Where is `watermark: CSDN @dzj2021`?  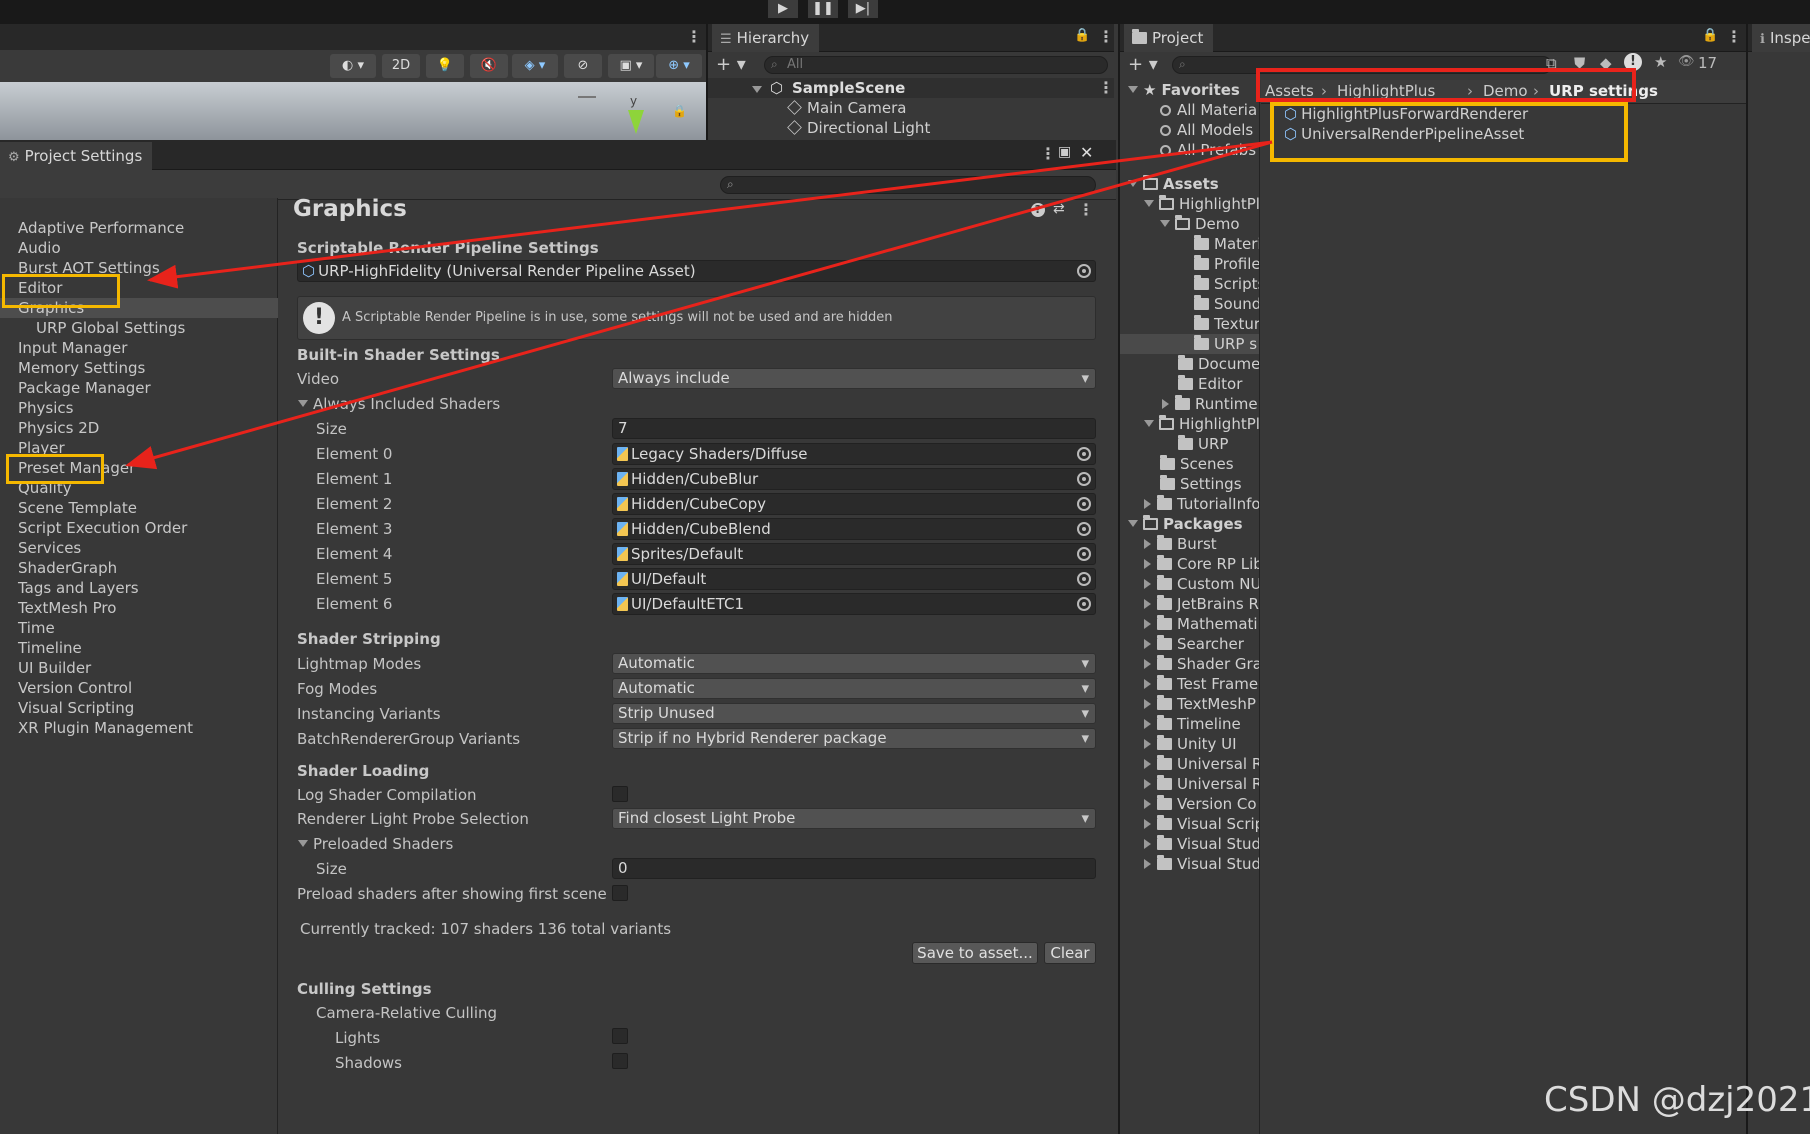
watermark: CSDN @dzj2021 is located at coordinates (1677, 1100).